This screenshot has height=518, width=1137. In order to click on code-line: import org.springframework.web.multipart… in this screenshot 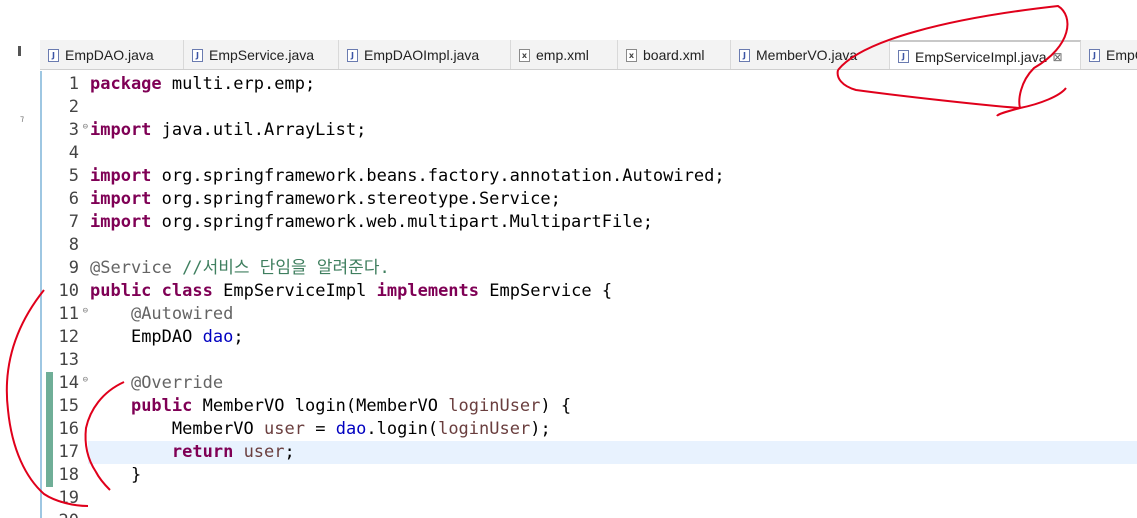, I will do `click(371, 222)`.